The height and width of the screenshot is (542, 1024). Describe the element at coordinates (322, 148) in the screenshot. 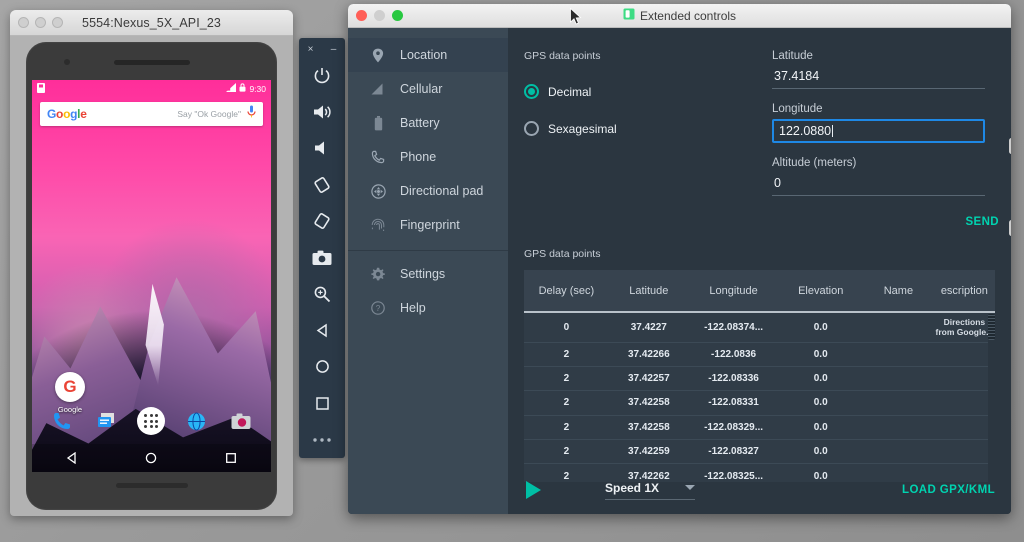

I see `volume-down-icon` at that location.